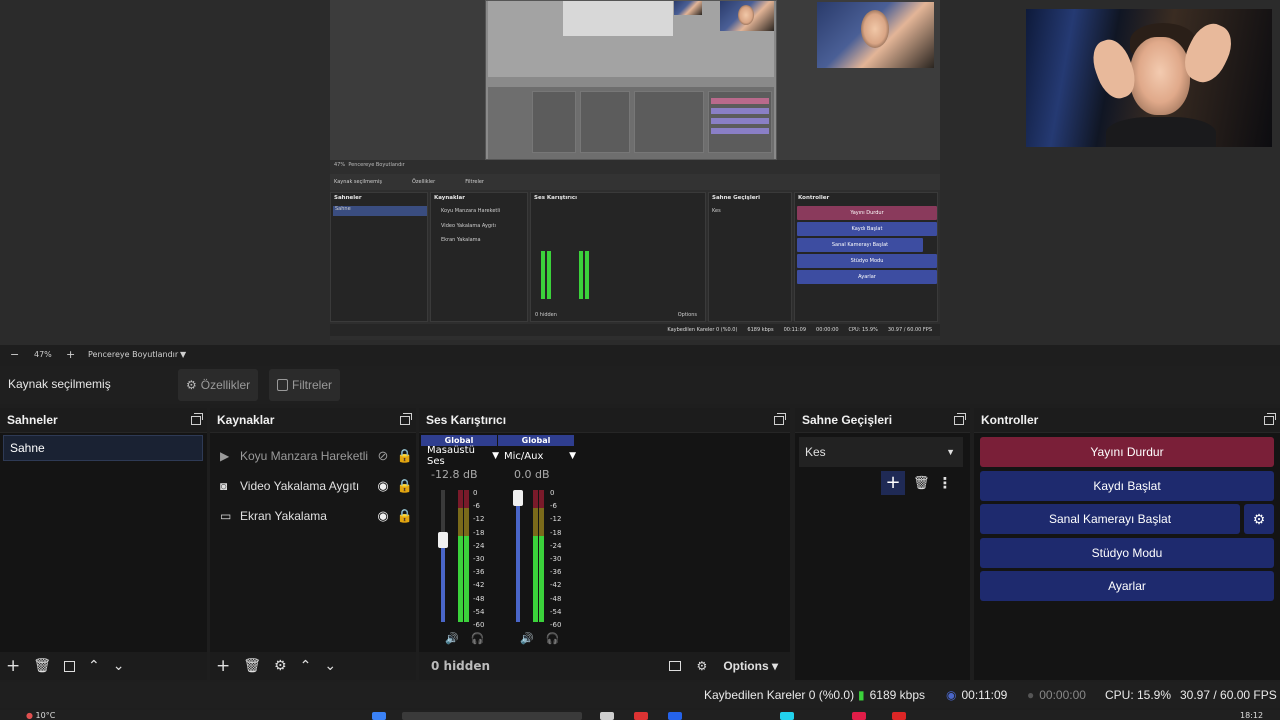  What do you see at coordinates (70, 666) in the screenshot?
I see `scene-filters-icon` at bounding box center [70, 666].